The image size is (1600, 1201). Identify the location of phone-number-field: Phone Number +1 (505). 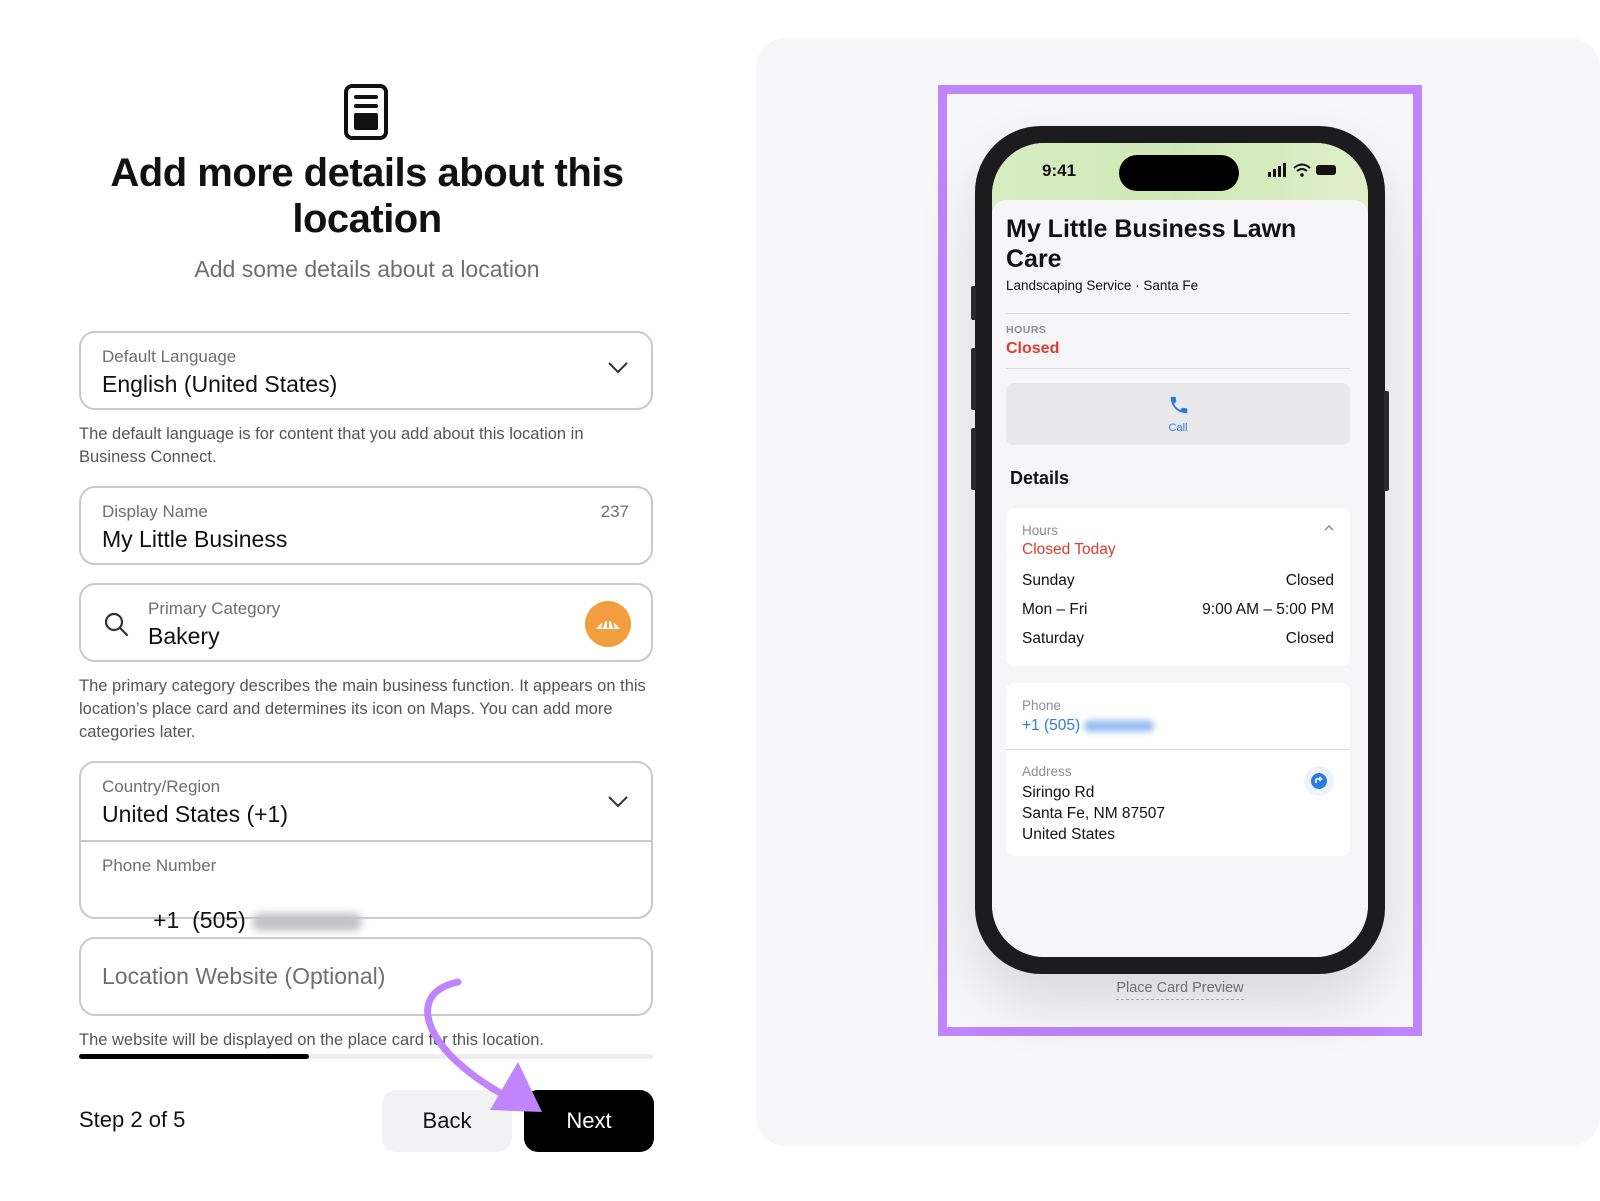
(366, 887).